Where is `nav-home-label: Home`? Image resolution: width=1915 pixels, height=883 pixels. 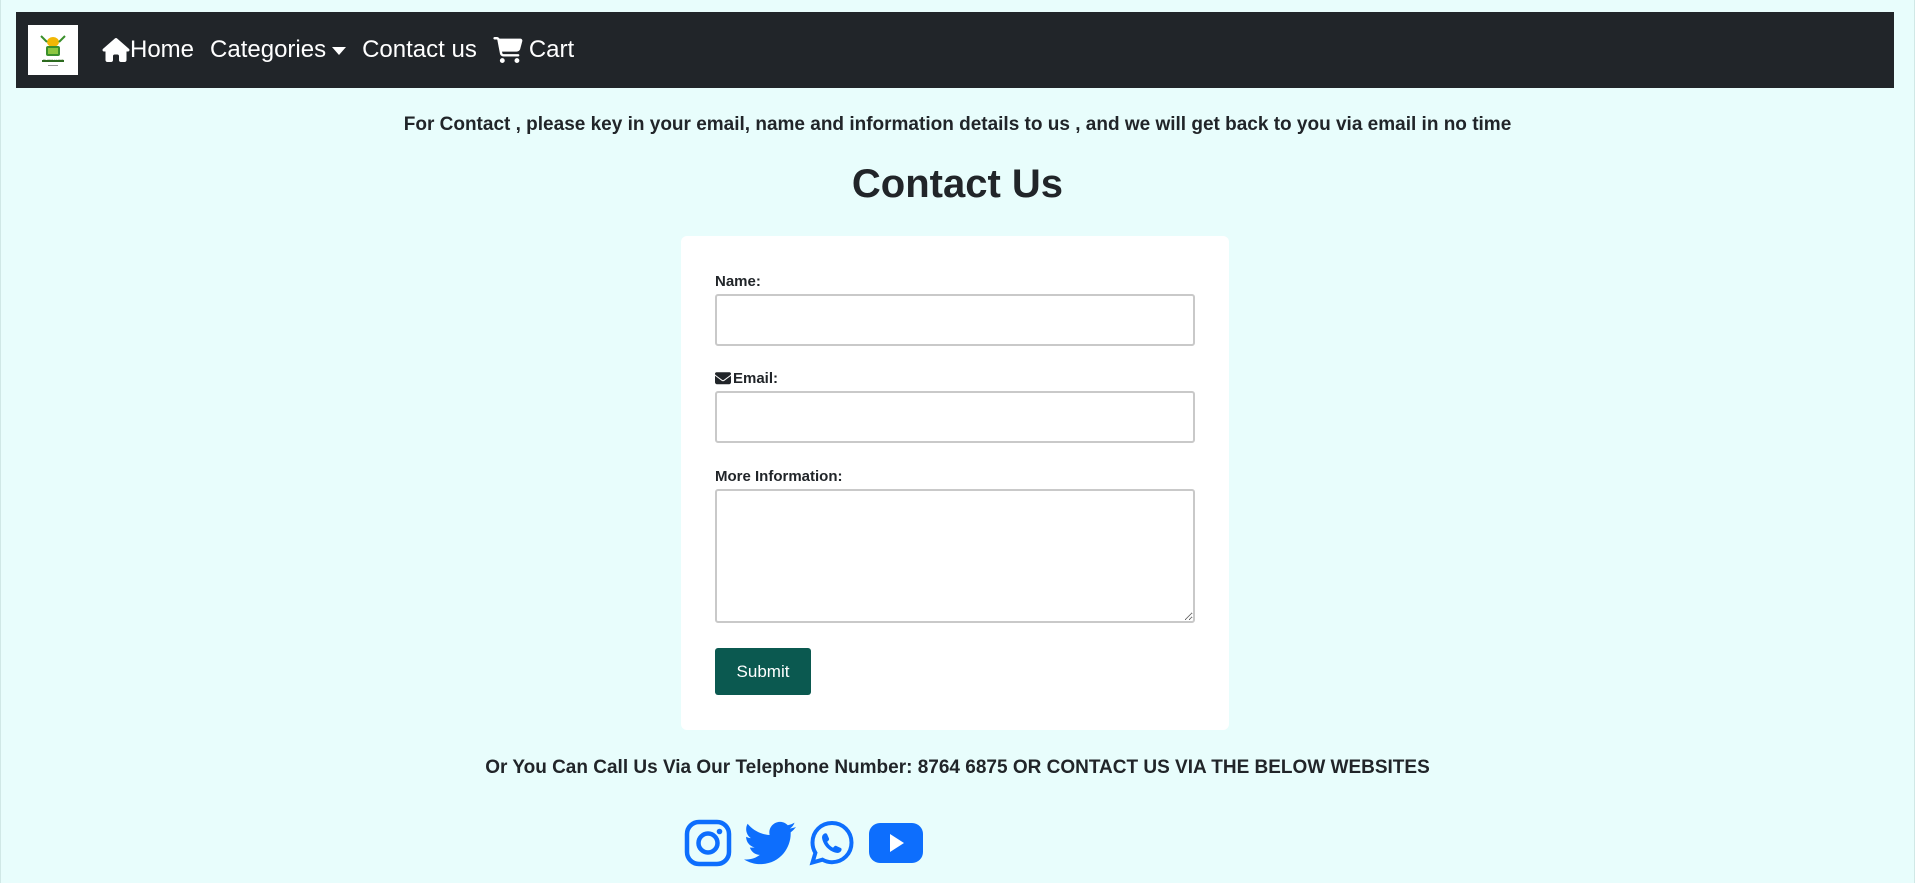
nav-home-label: Home is located at coordinates (162, 49).